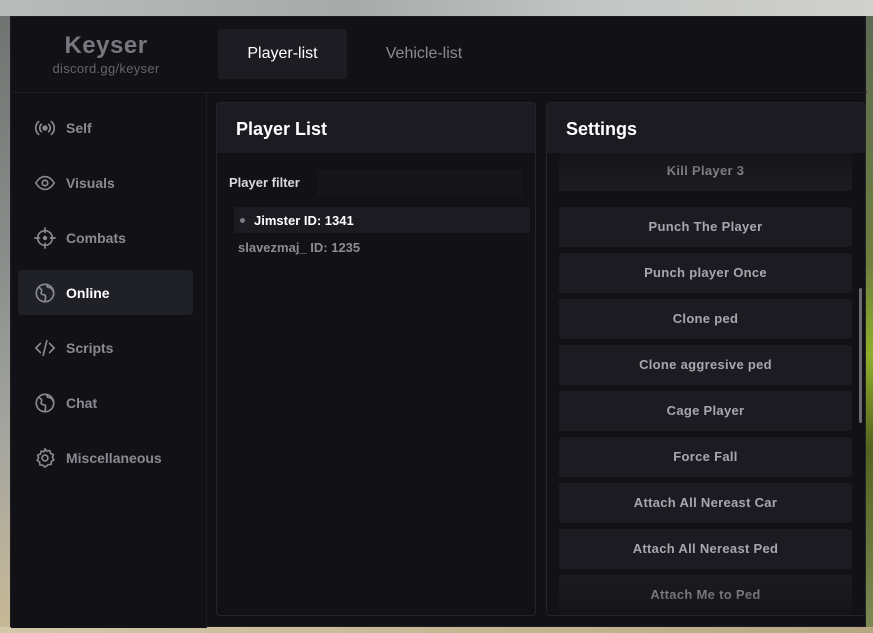 This screenshot has height=633, width=873. I want to click on sidebar-item-self: Self, so click(105, 127).